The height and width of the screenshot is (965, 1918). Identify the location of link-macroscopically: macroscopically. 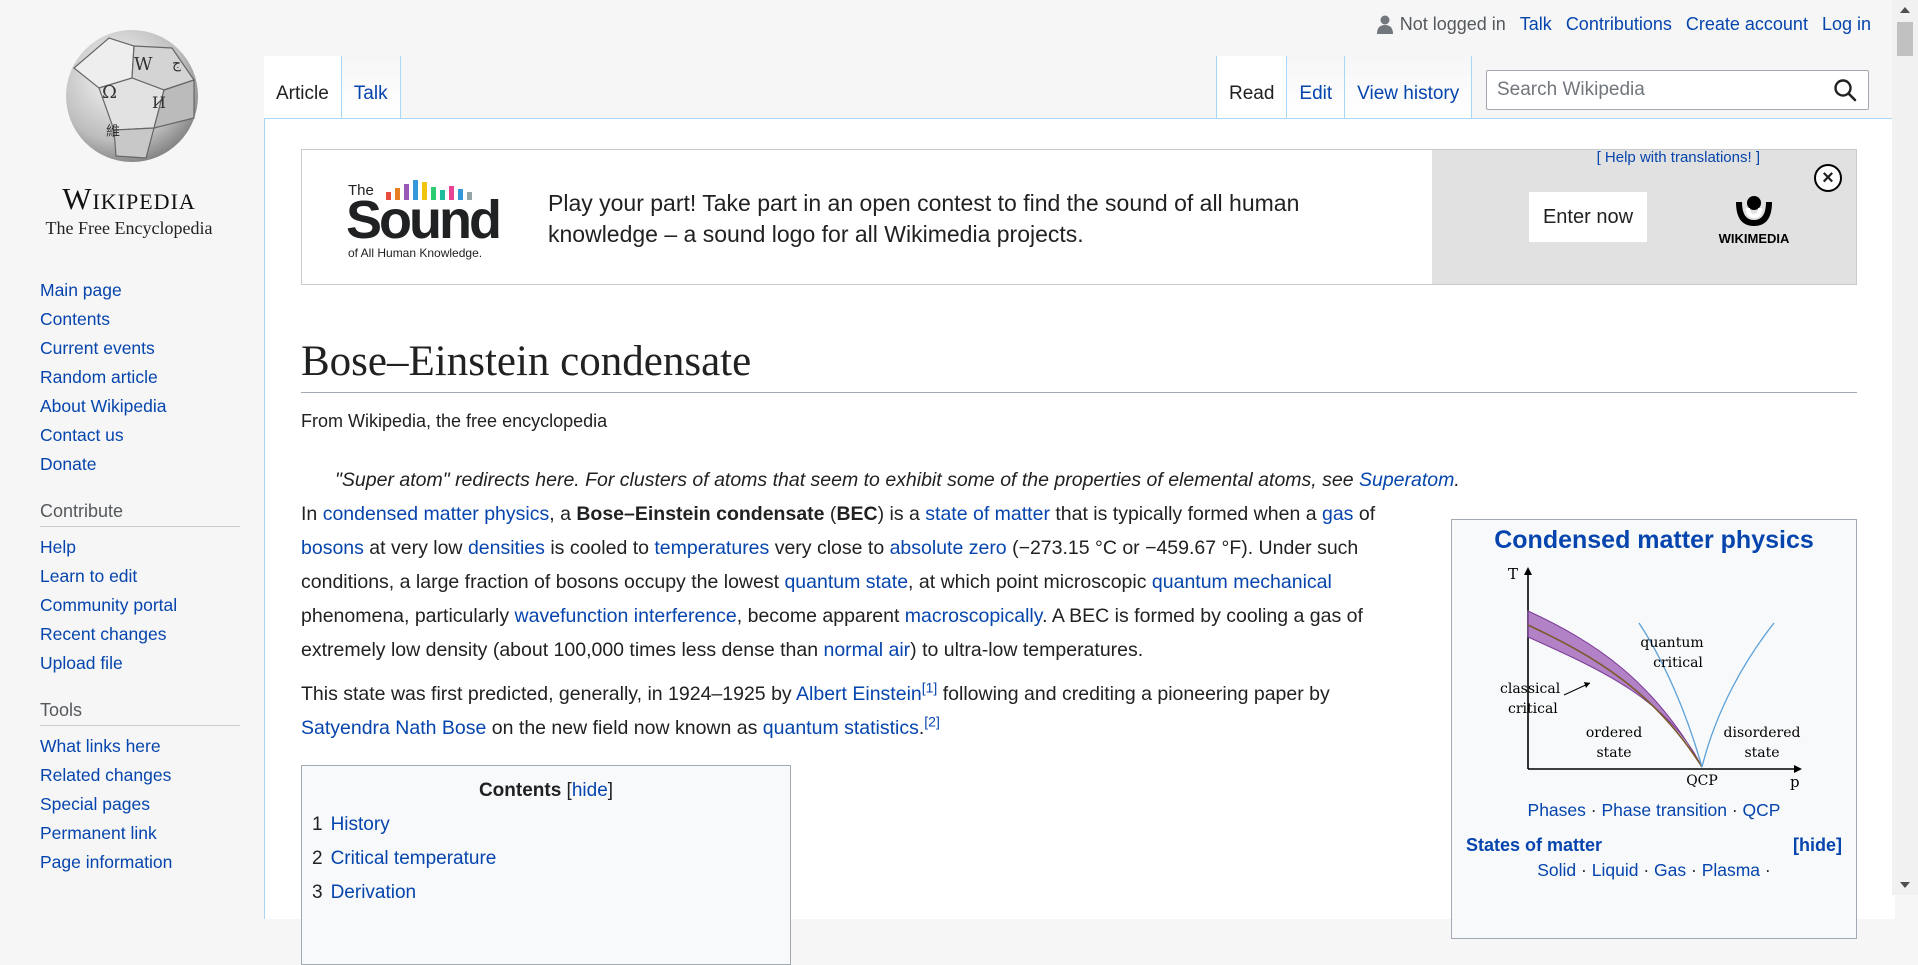
(973, 616).